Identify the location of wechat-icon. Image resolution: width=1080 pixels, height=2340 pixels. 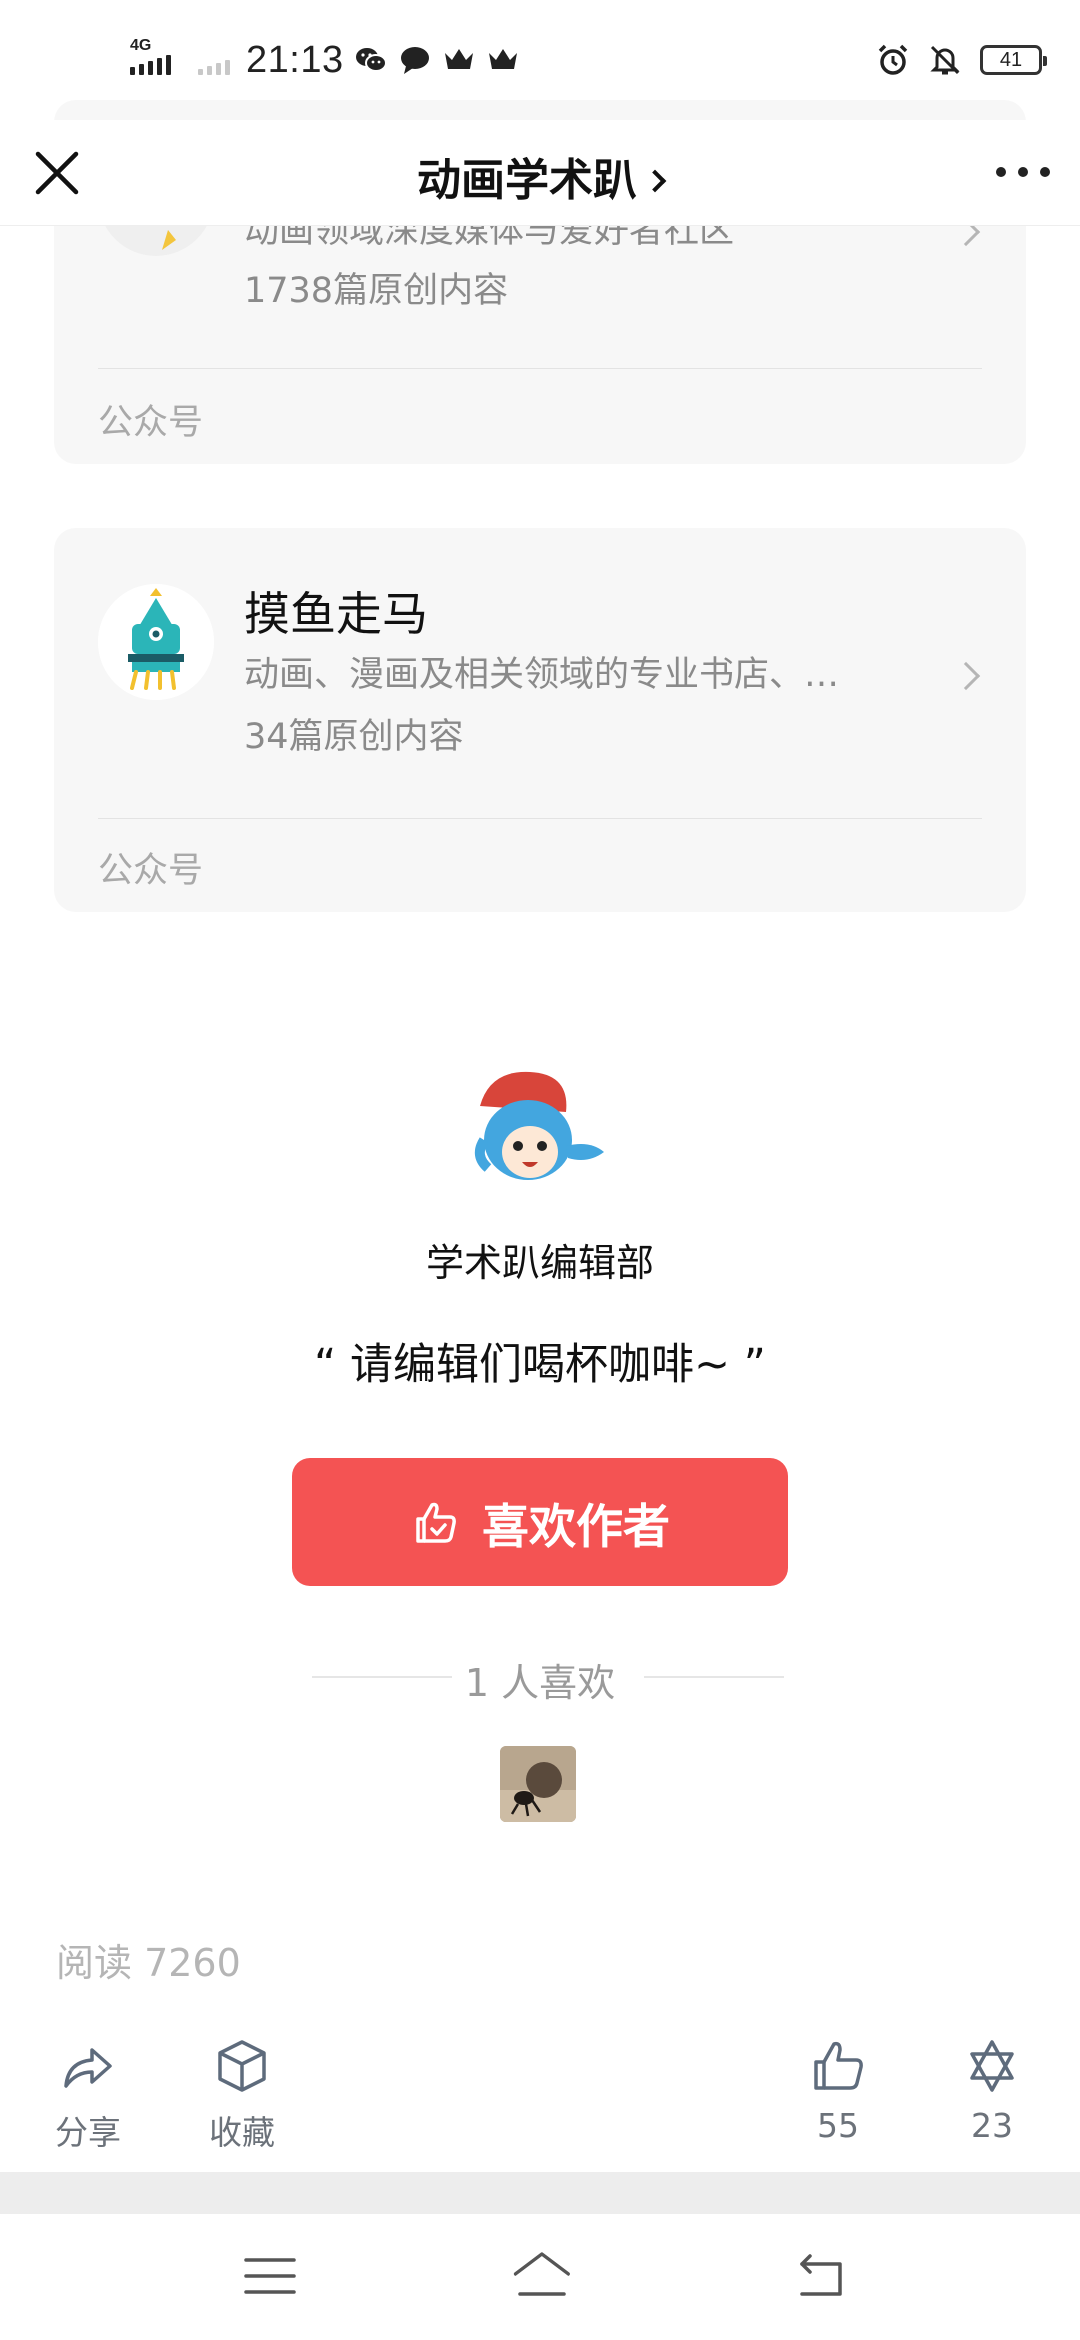
(371, 60).